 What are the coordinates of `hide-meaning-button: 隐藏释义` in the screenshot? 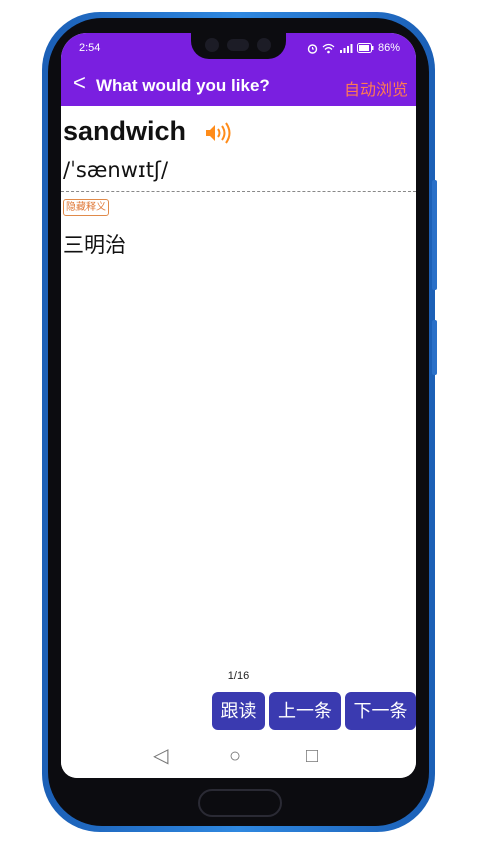 It's located at (86, 207).